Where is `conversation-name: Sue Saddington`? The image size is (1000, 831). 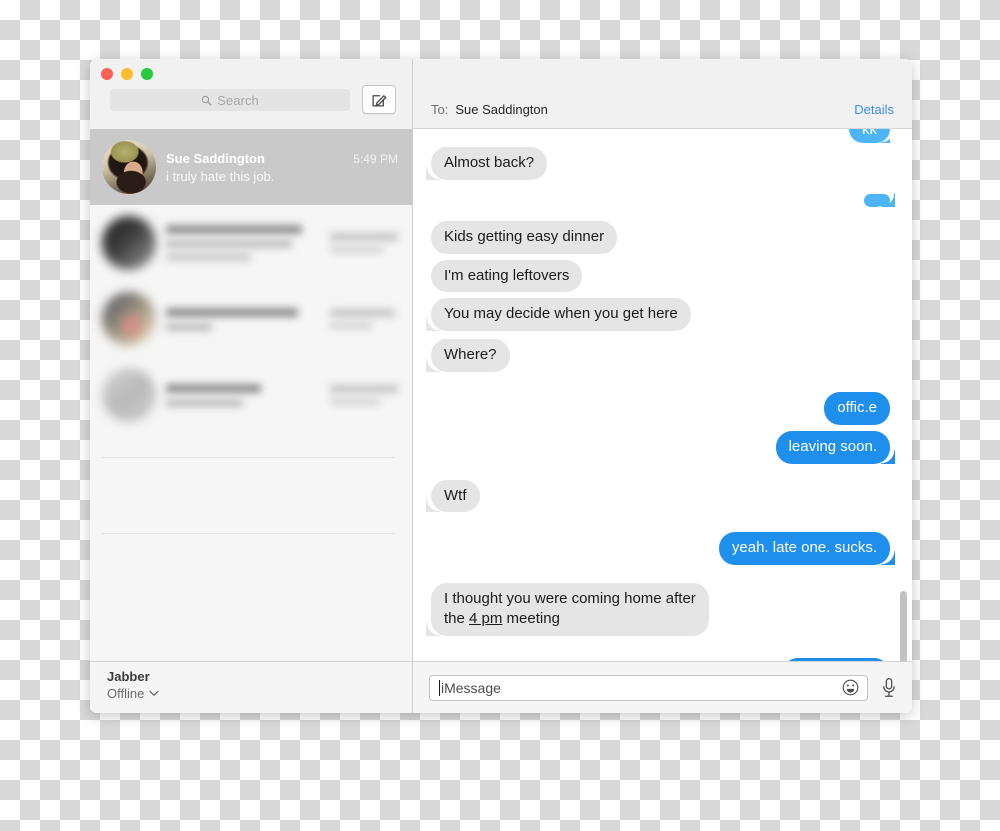
conversation-name: Sue Saddington is located at coordinates (215, 158).